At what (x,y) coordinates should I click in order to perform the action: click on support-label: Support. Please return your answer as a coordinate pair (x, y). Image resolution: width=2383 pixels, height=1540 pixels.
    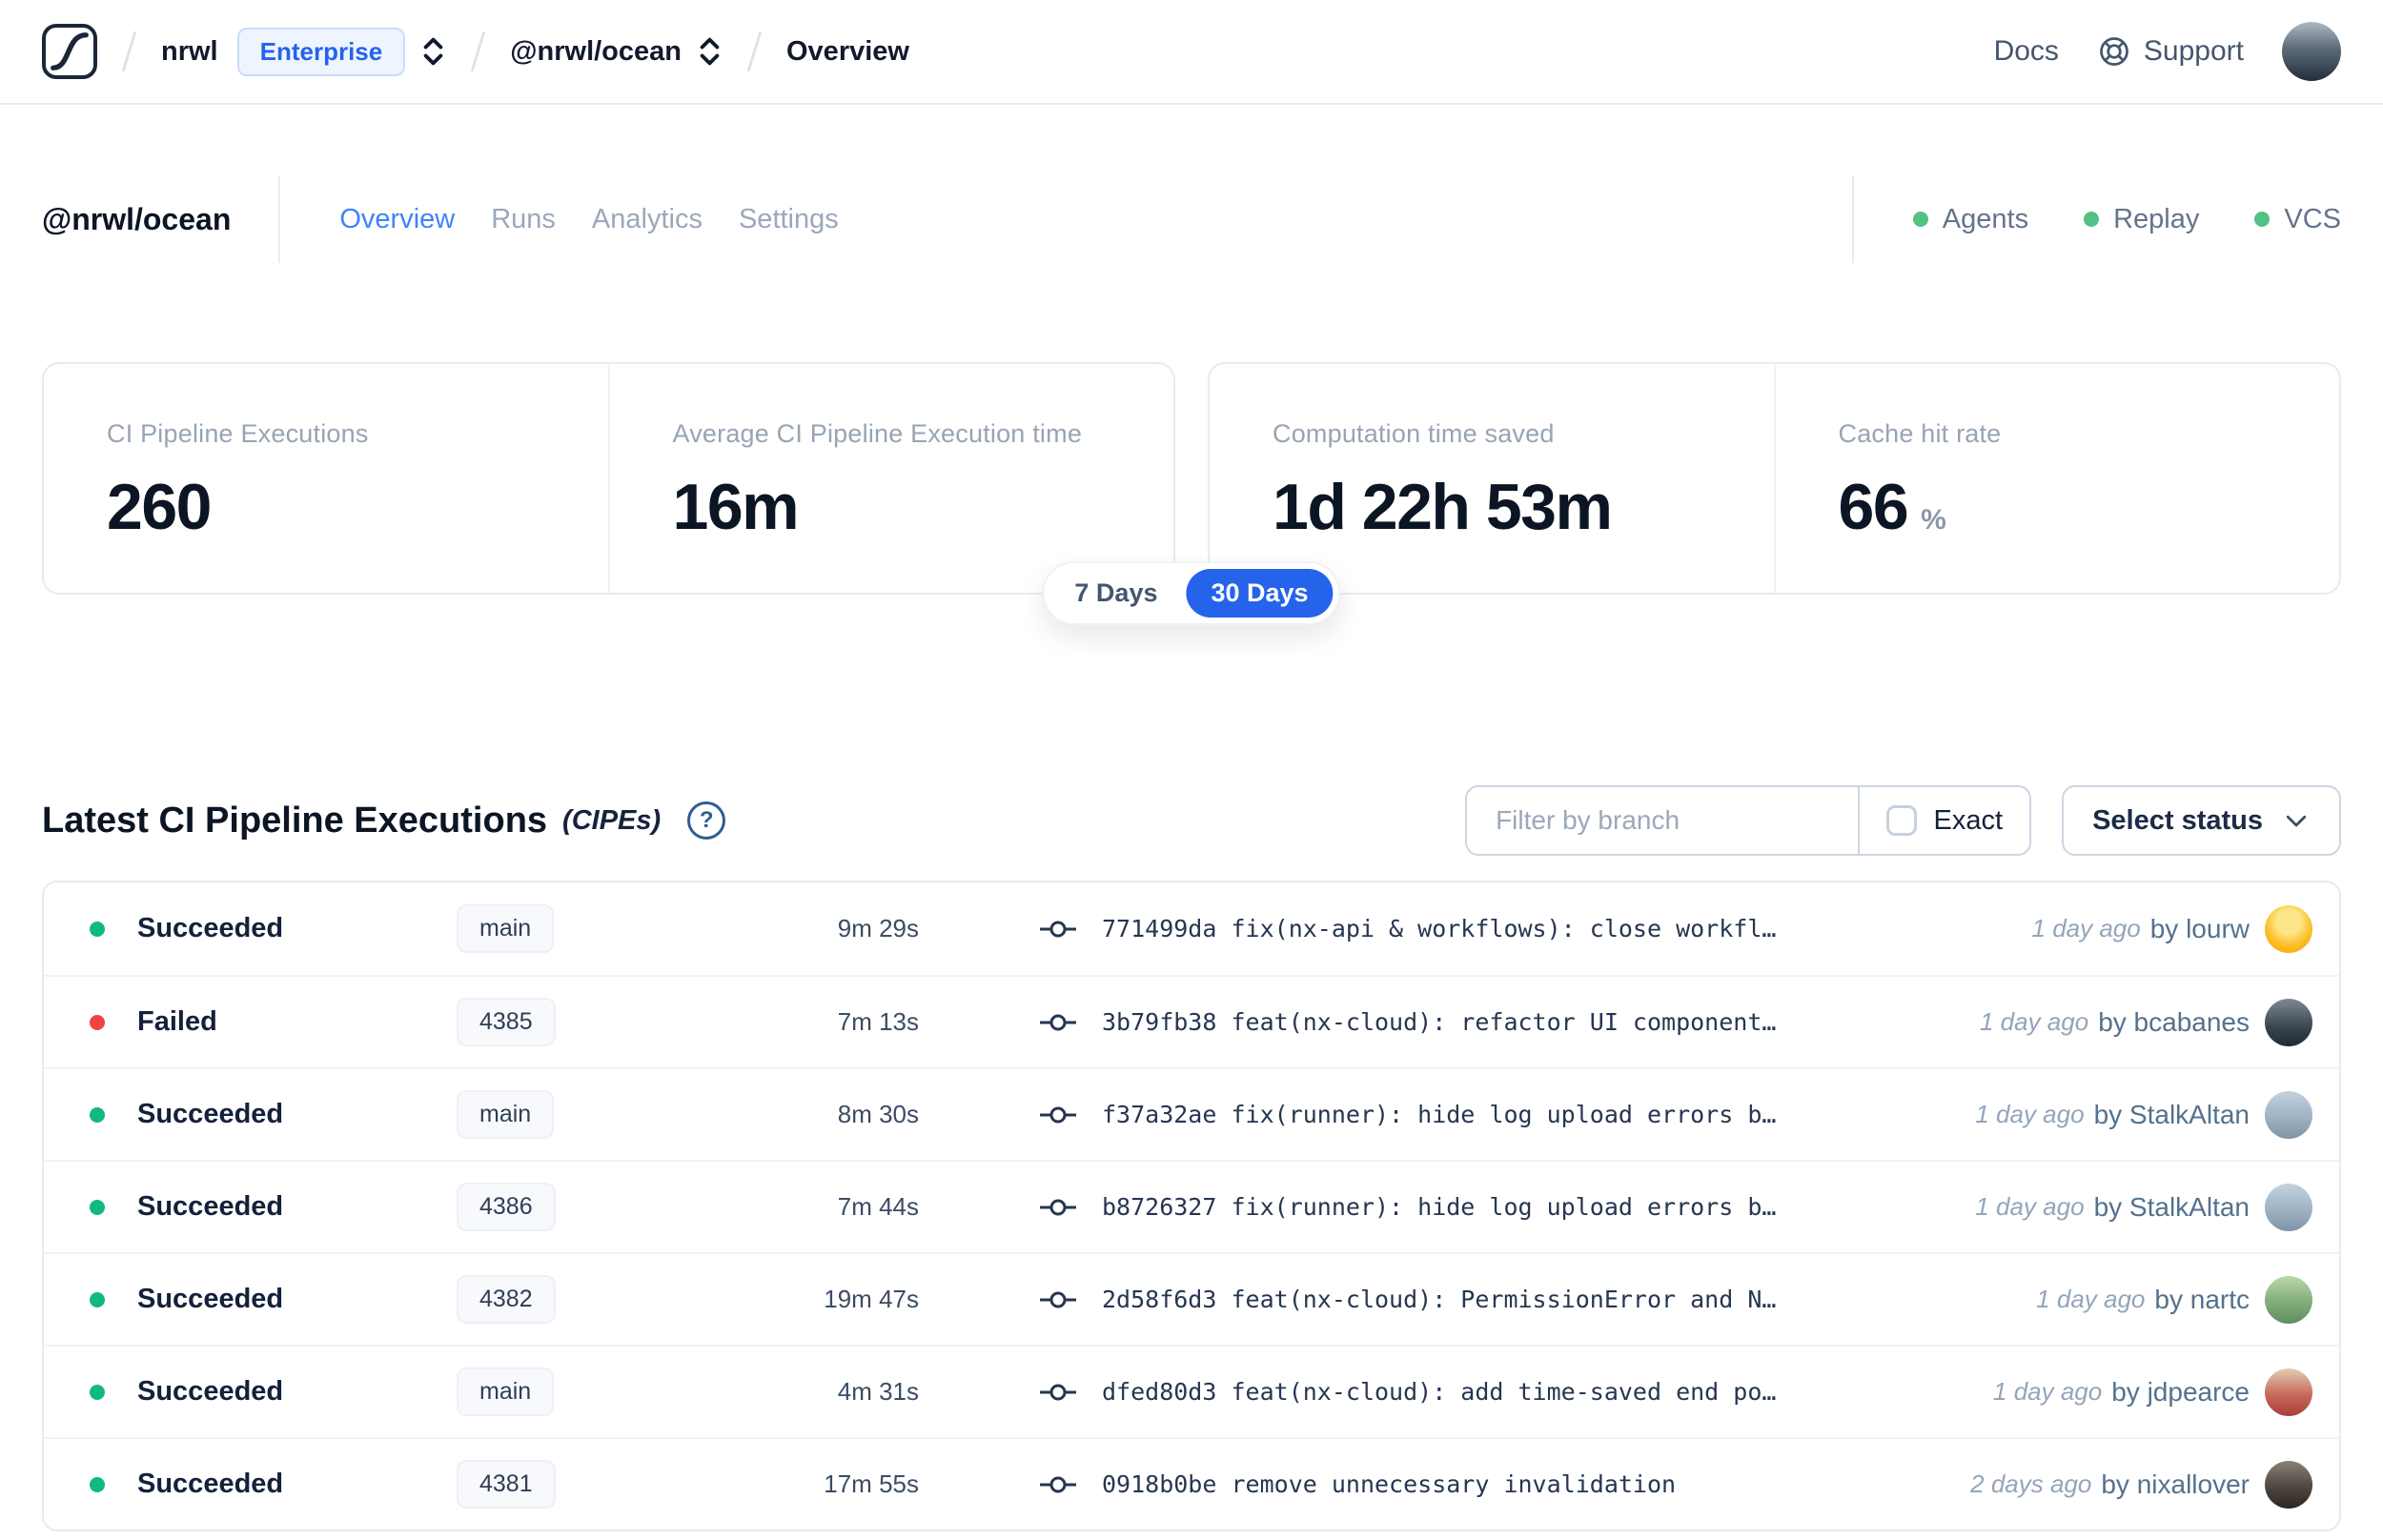
    Looking at the image, I should click on (2193, 51).